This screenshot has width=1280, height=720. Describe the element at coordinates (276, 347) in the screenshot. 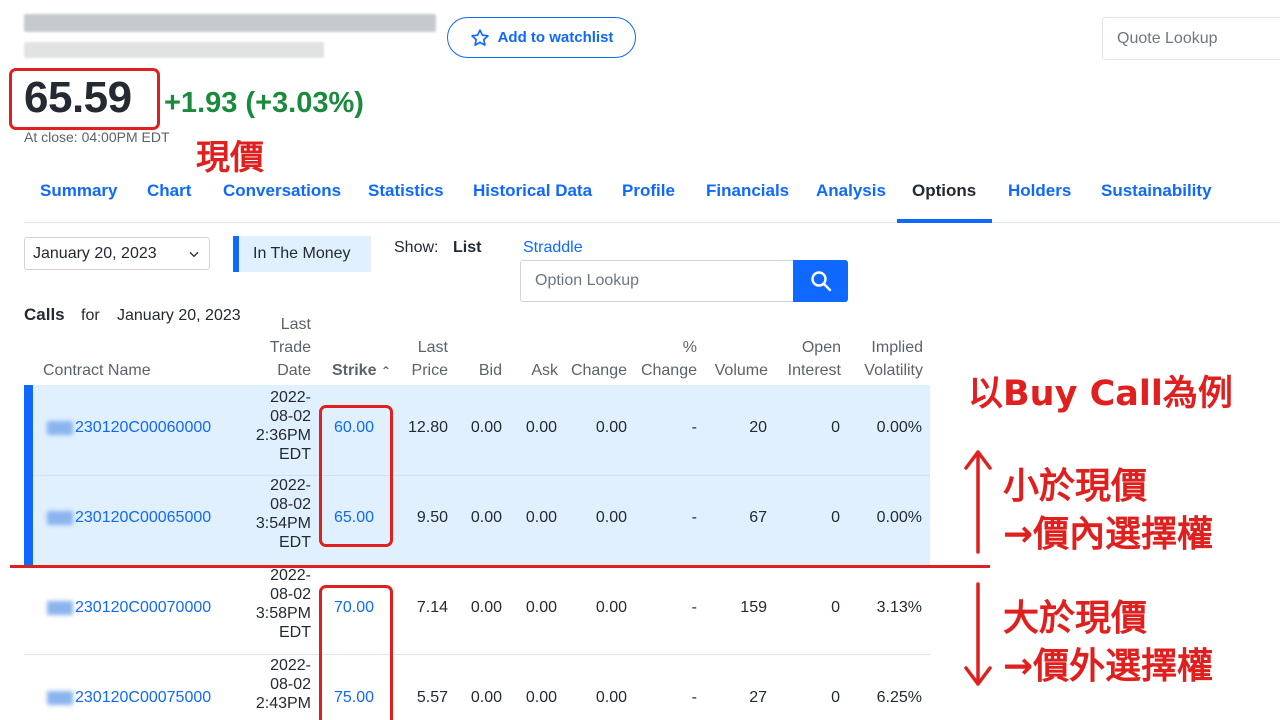

I see `header-last-trade-date: Last Trade Date` at that location.